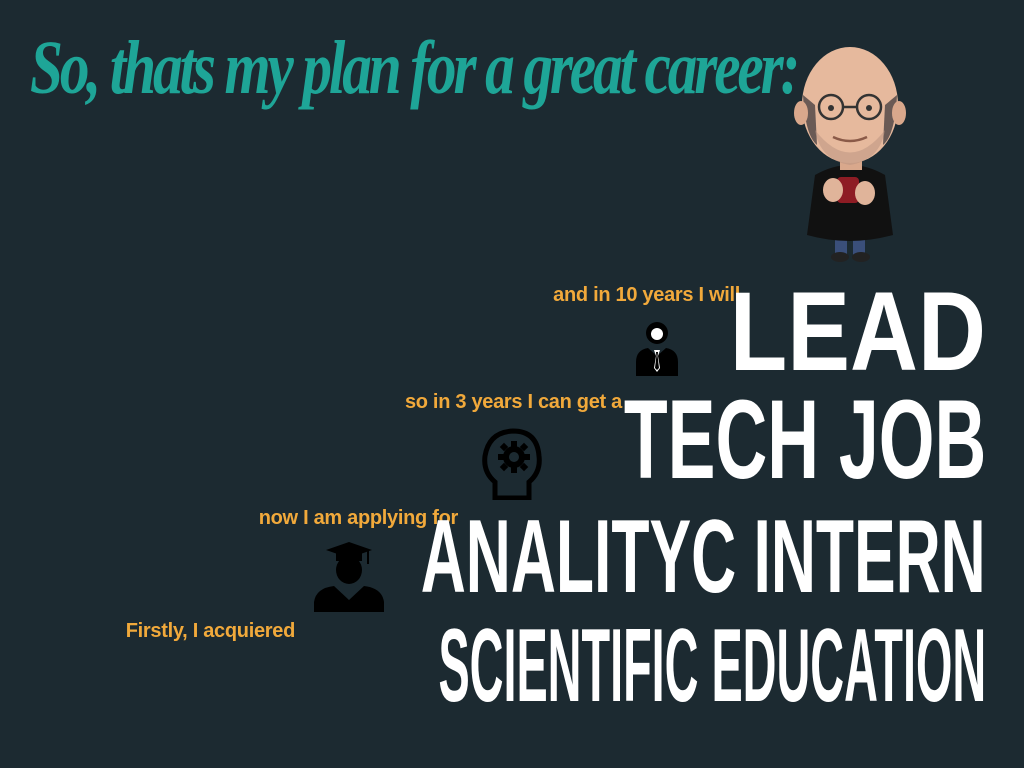 The image size is (1024, 768). I want to click on businessman-icon, so click(657, 349).